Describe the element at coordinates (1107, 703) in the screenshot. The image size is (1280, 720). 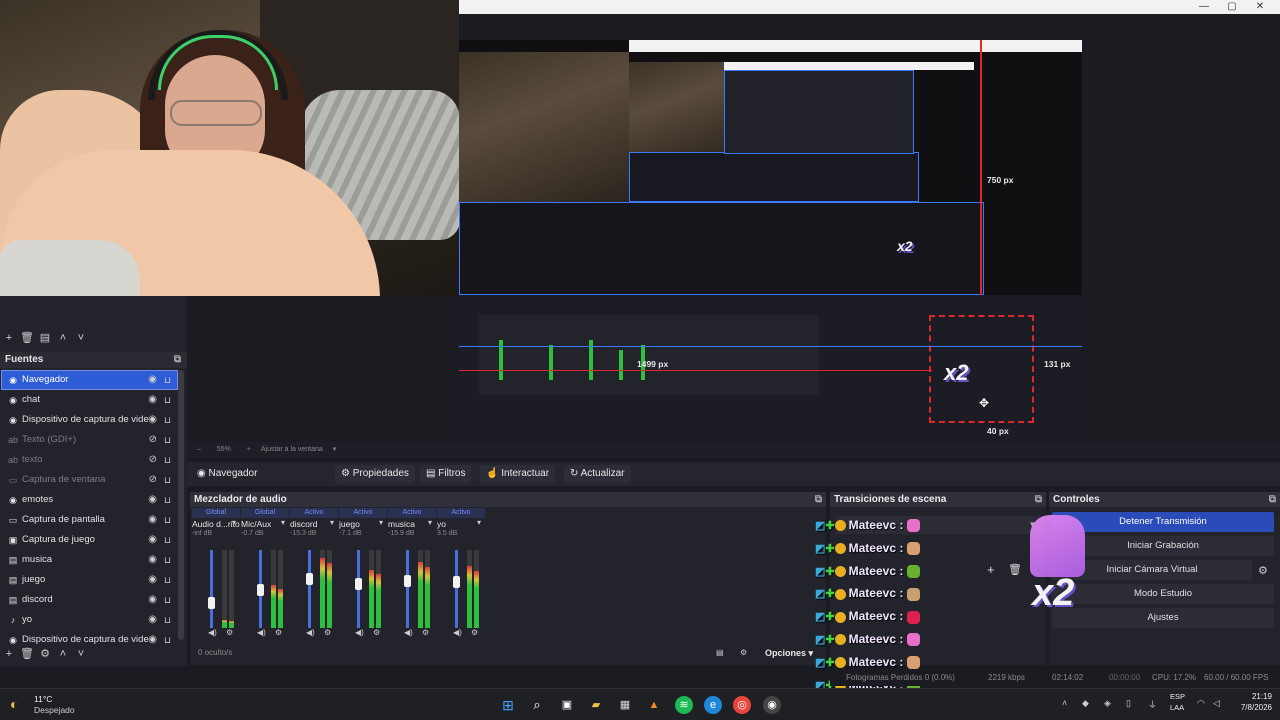
I see `tray-icon-2: ◈` at that location.